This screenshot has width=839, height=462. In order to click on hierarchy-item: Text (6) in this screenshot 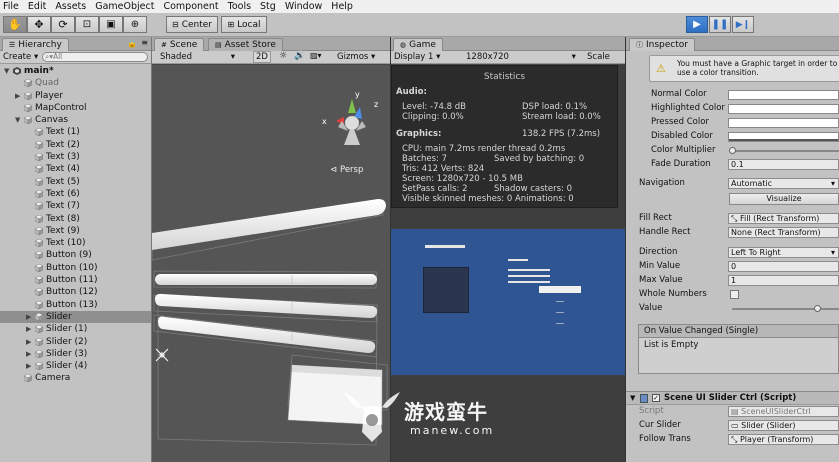, I will do `click(75, 194)`.